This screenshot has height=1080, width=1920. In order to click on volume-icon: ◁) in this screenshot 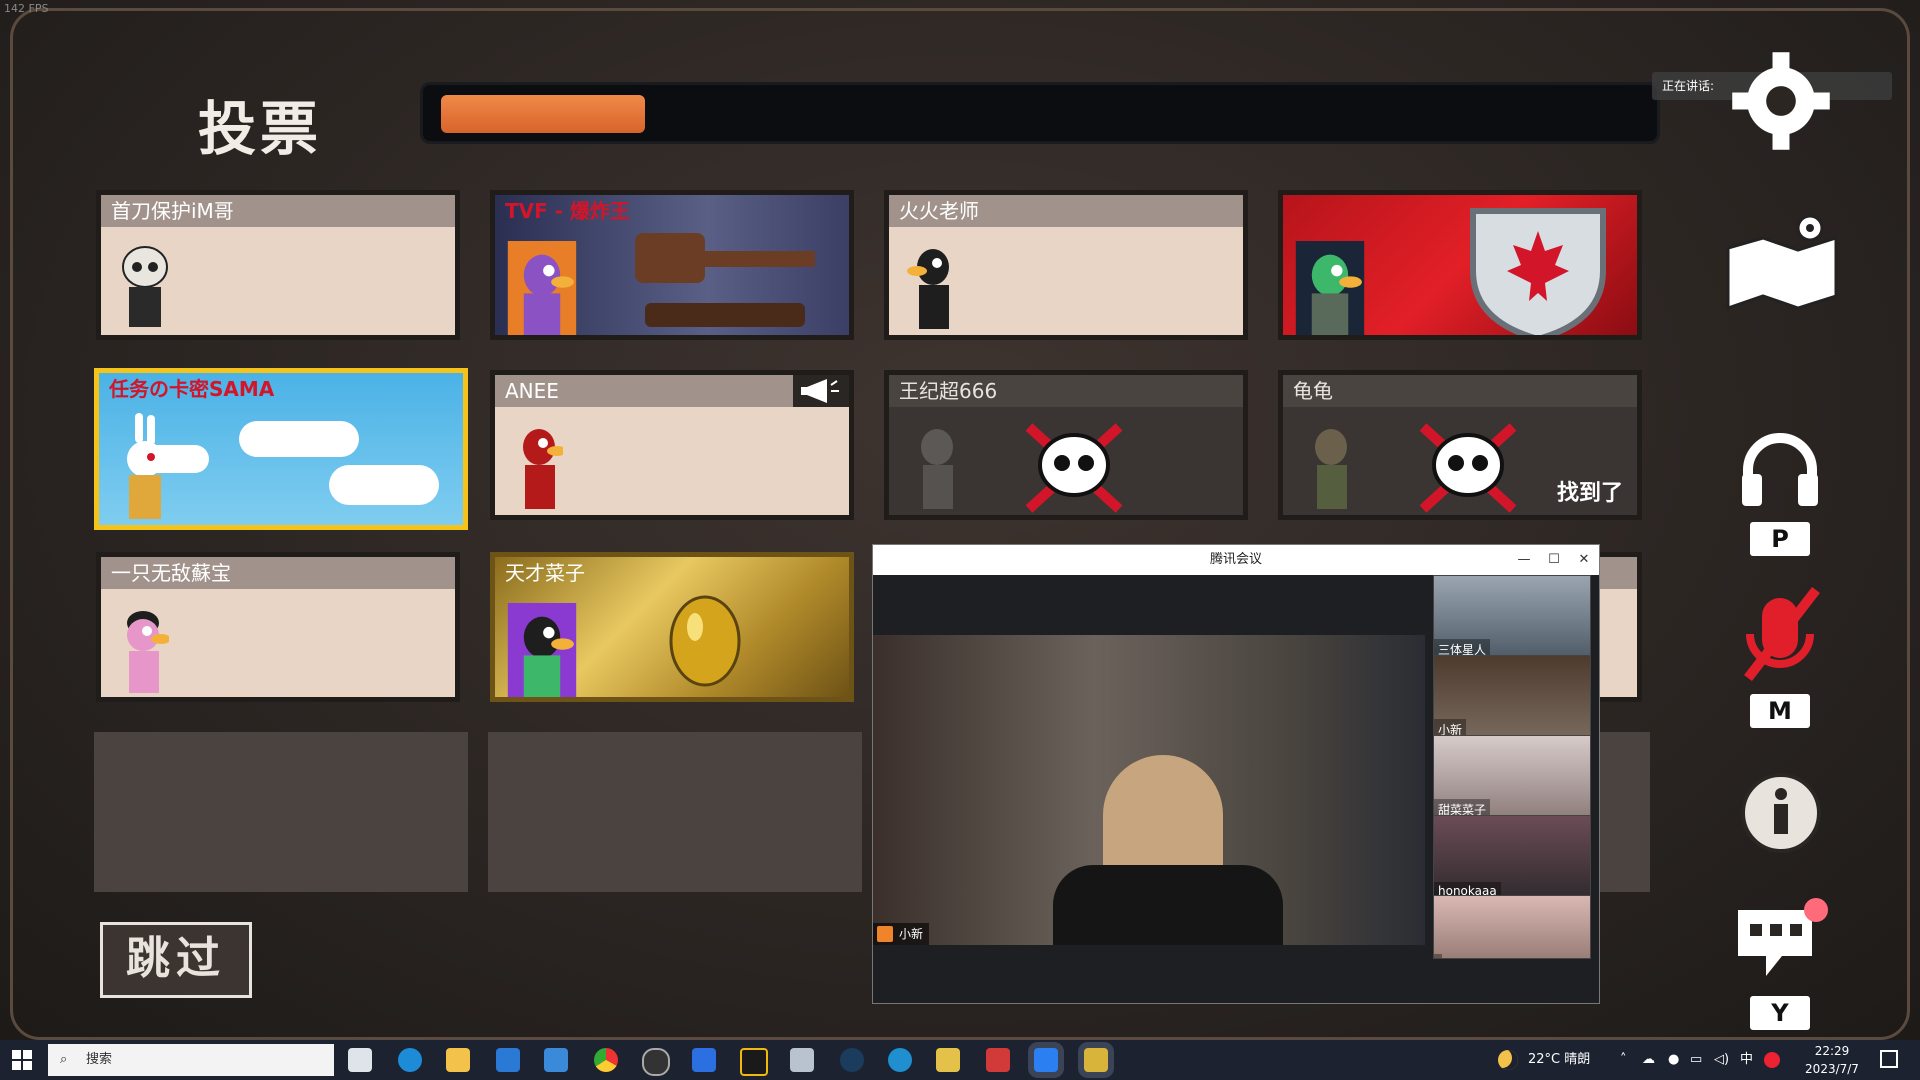, I will do `click(1721, 1060)`.